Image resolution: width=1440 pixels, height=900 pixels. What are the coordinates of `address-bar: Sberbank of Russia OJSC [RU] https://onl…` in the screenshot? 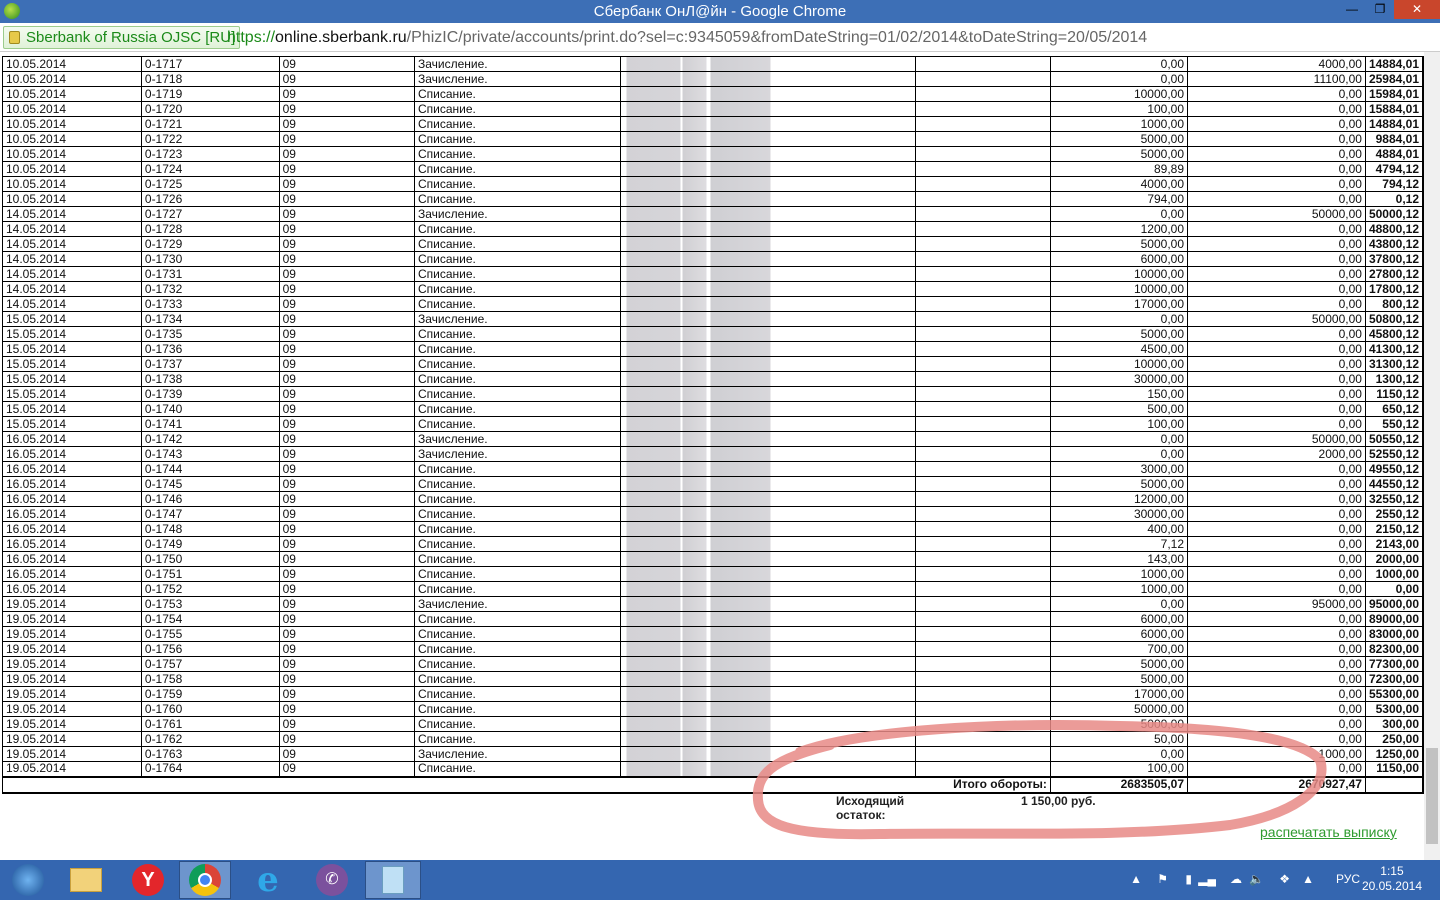 It's located at (720, 37).